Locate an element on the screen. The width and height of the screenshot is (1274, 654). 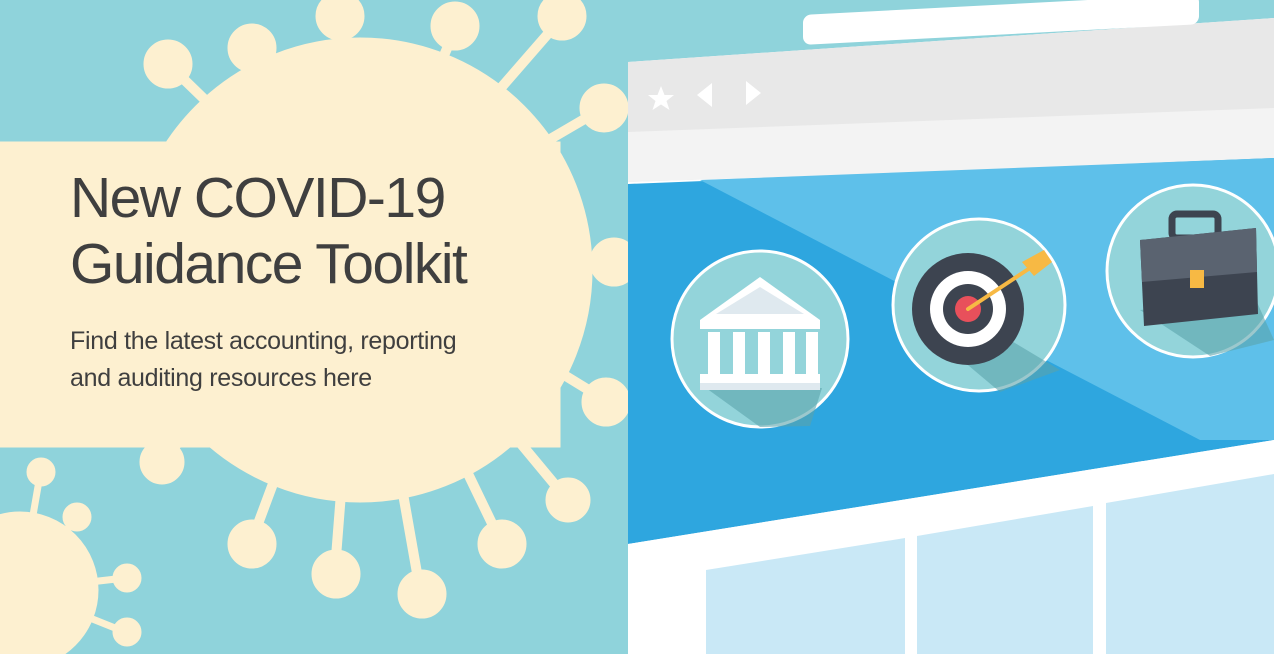
target-dart-icon is located at coordinates (979, 305).